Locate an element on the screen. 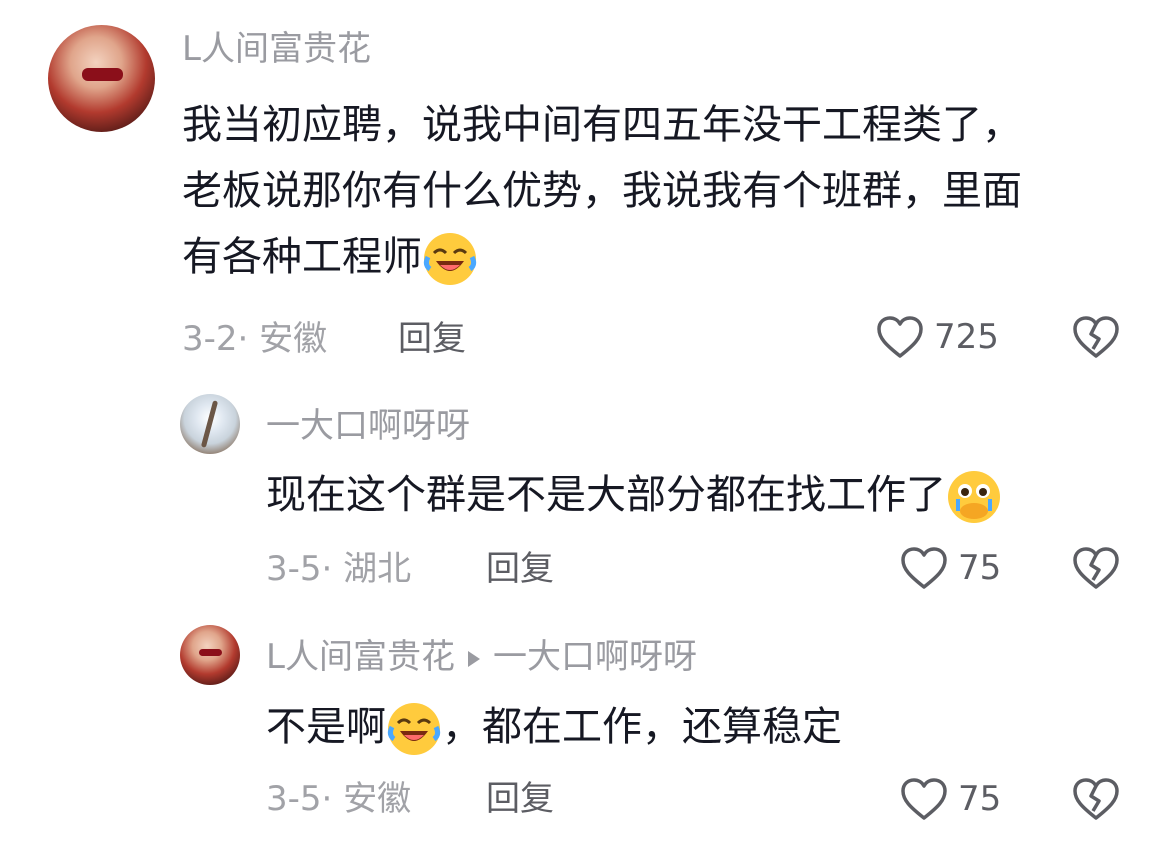 This screenshot has height=847, width=1170. comment-date-location: 3-2· 安徽 is located at coordinates (255, 339).